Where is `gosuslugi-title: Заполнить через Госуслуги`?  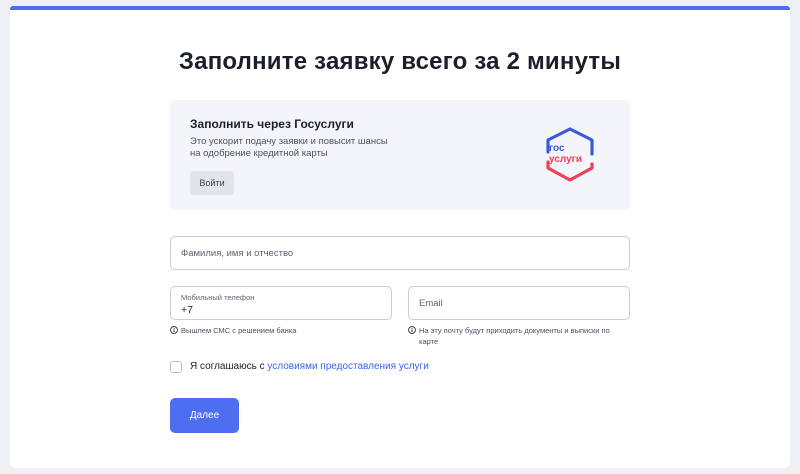
gosuslugi-title: Заполнить через Госуслуги is located at coordinates (272, 124).